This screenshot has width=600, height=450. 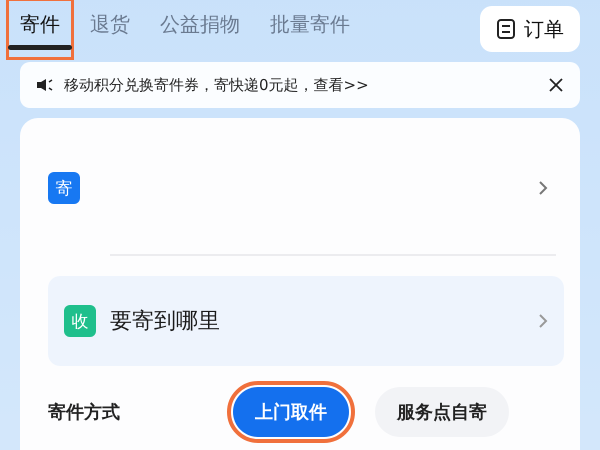 What do you see at coordinates (291, 412) in the screenshot?
I see `method-option: 上门取件` at bounding box center [291, 412].